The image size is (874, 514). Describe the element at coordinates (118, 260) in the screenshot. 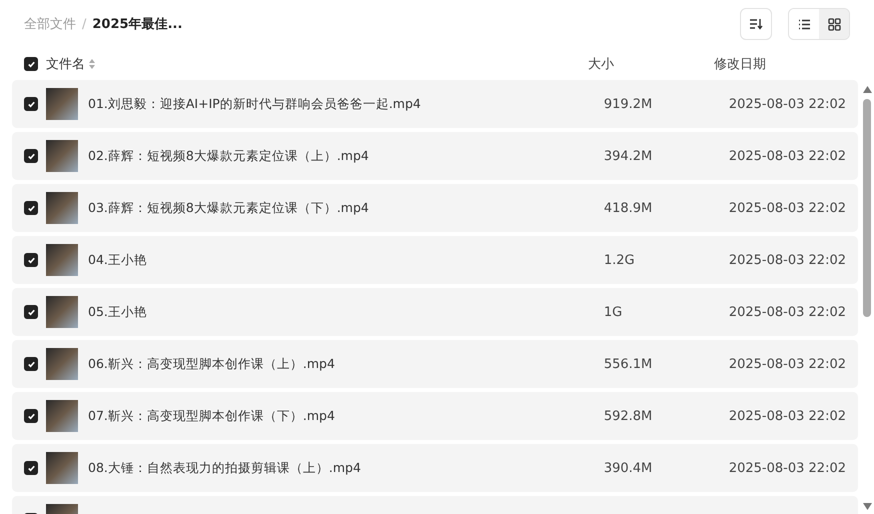

I see `file-name: 04.王小艳` at that location.